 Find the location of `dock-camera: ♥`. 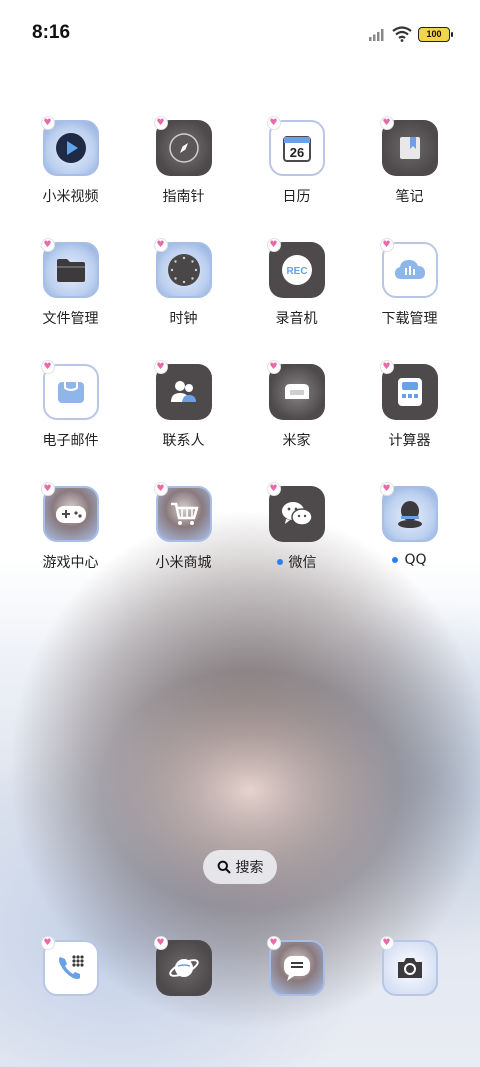

dock-camera: ♥ is located at coordinates (409, 971).